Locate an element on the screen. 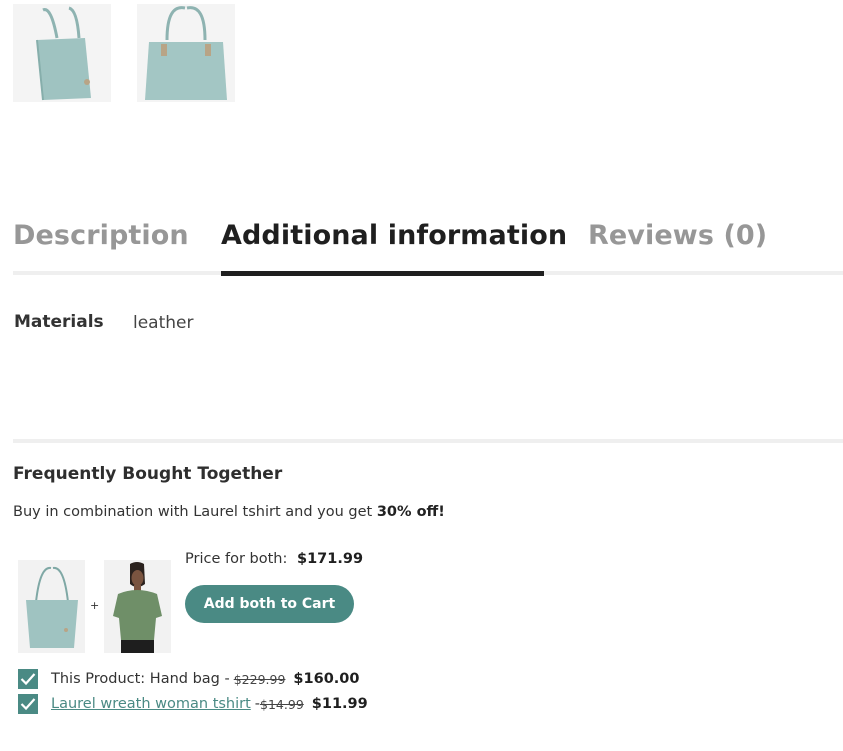 The width and height of the screenshot is (843, 751). fbt-tshirt-image is located at coordinates (137, 606).